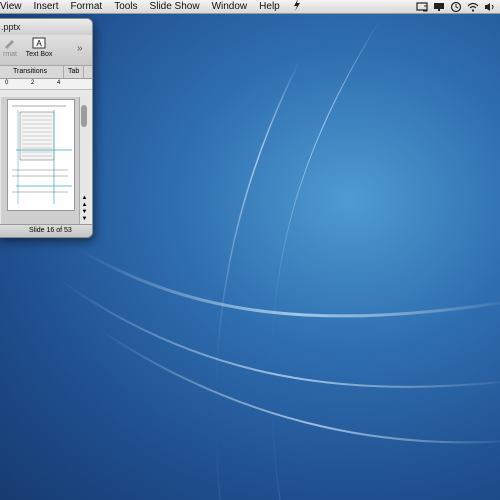 Image resolution: width=500 pixels, height=500 pixels. What do you see at coordinates (33, 83) in the screenshot?
I see `ruler-mark: 2` at bounding box center [33, 83].